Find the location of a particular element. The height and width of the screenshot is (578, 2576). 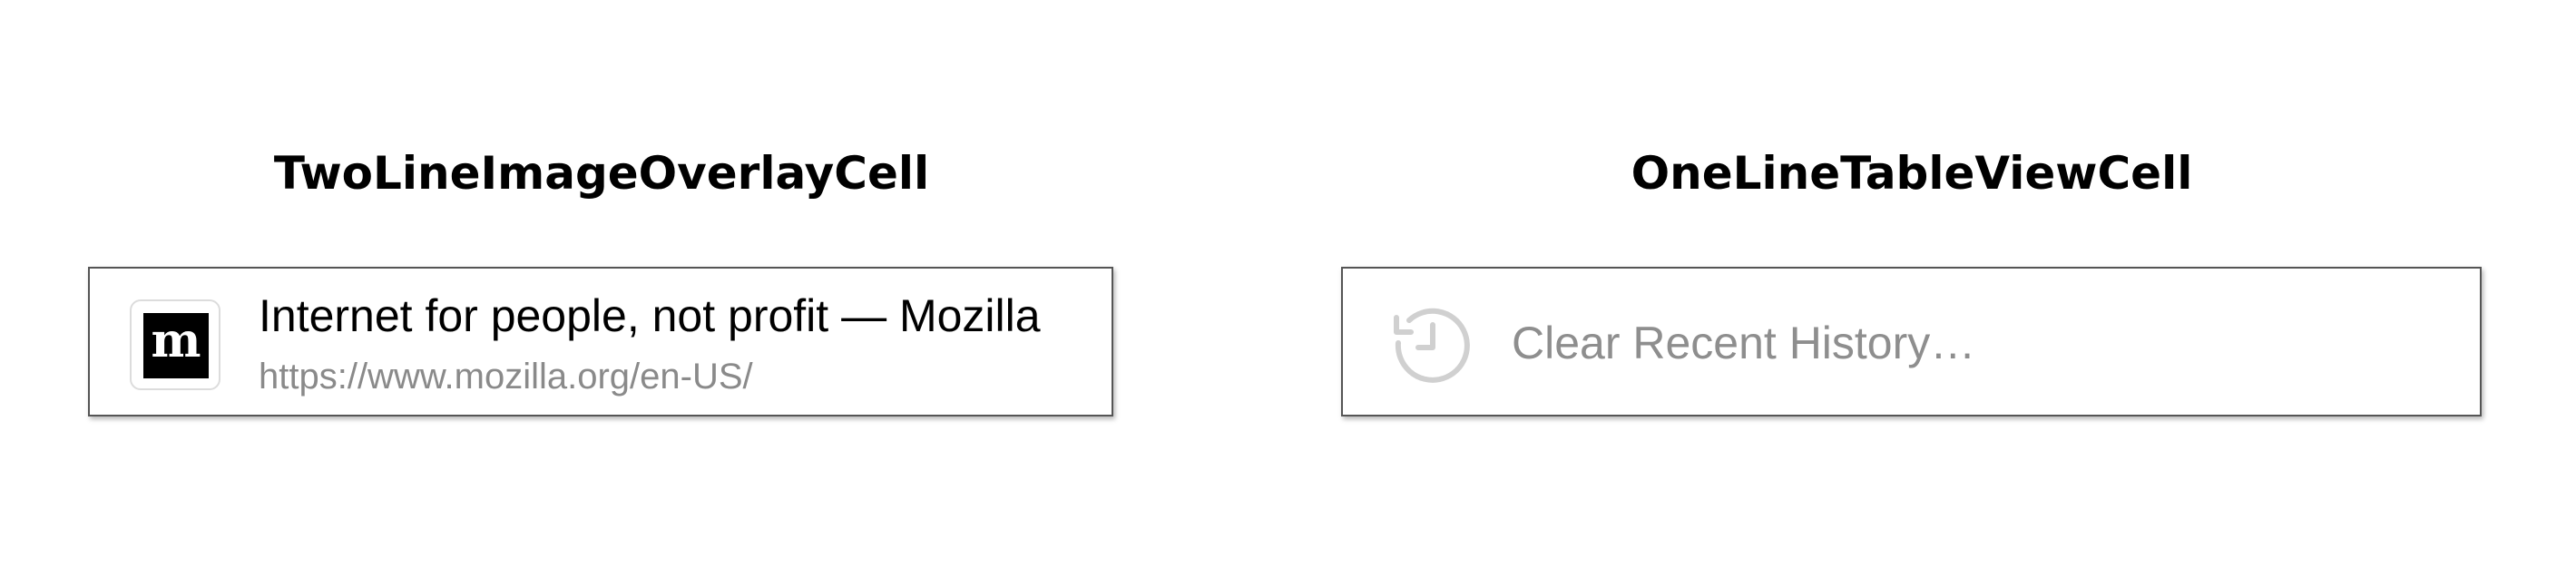

history-icon is located at coordinates (1432, 345).